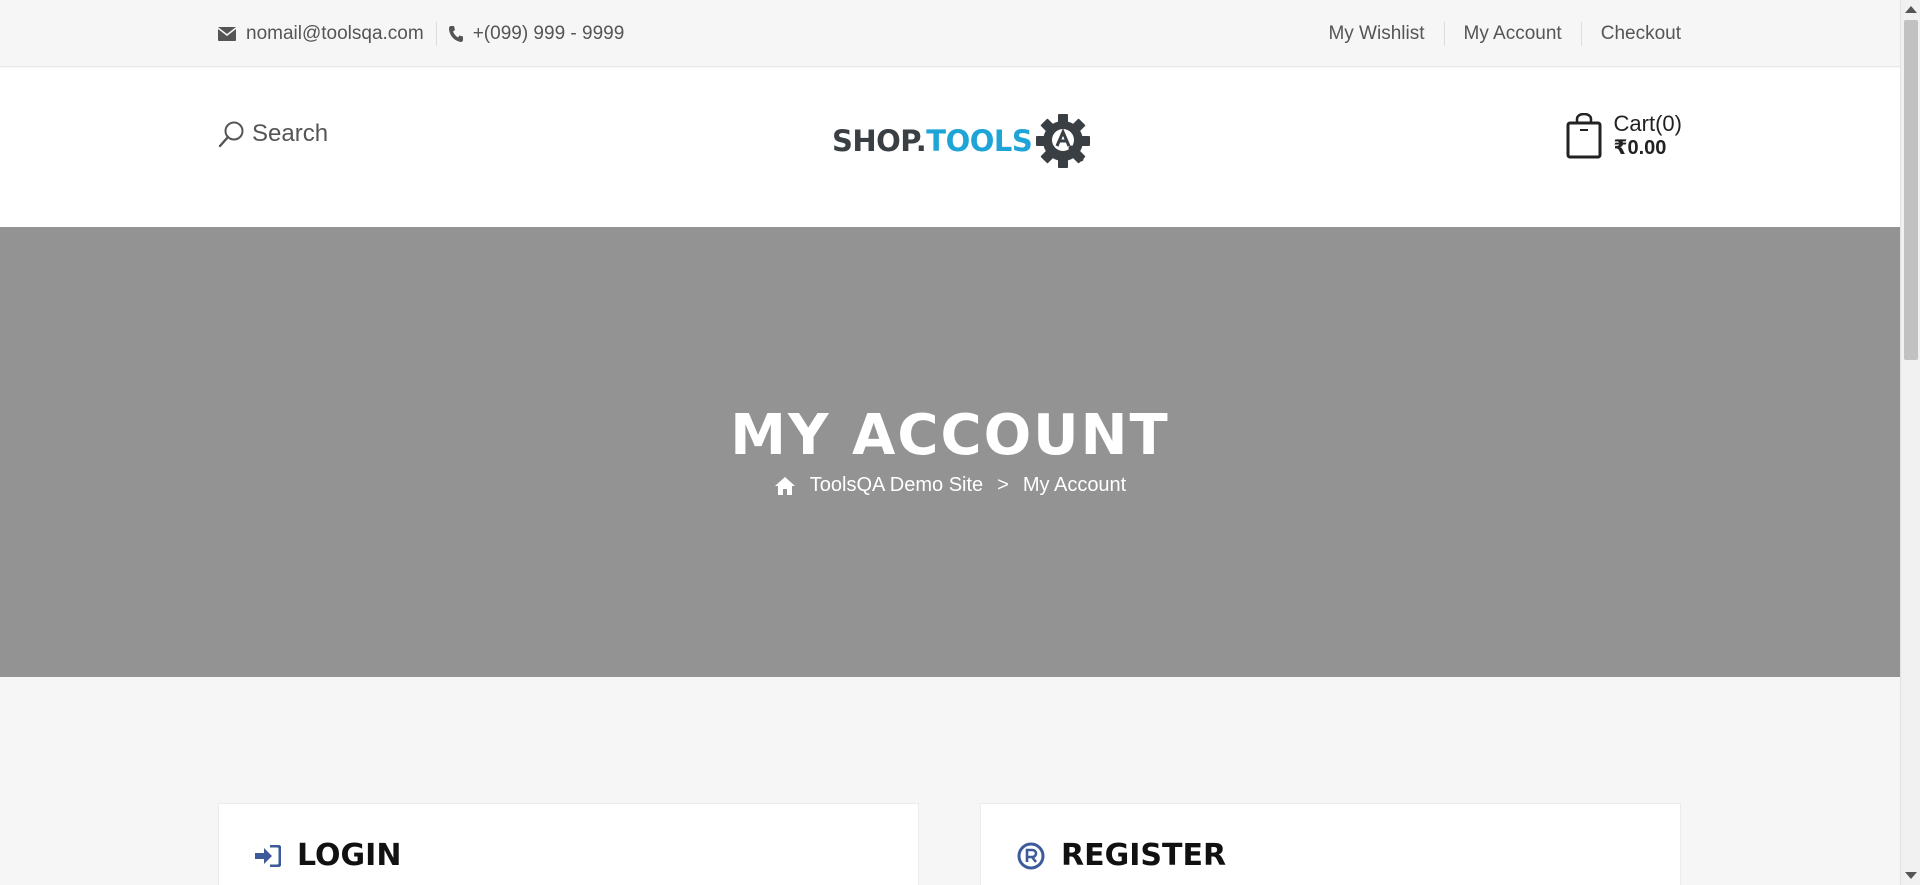 Image resolution: width=1920 pixels, height=885 pixels. Describe the element at coordinates (1631, 34) in the screenshot. I see `checkout-link: Checkout` at that location.